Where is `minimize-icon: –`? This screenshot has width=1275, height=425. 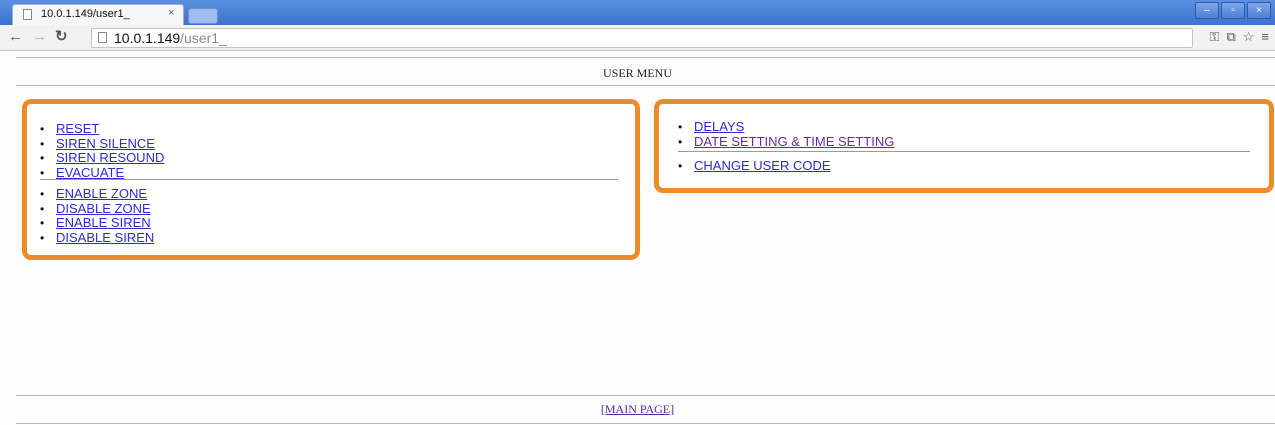
minimize-icon: – is located at coordinates (1207, 10).